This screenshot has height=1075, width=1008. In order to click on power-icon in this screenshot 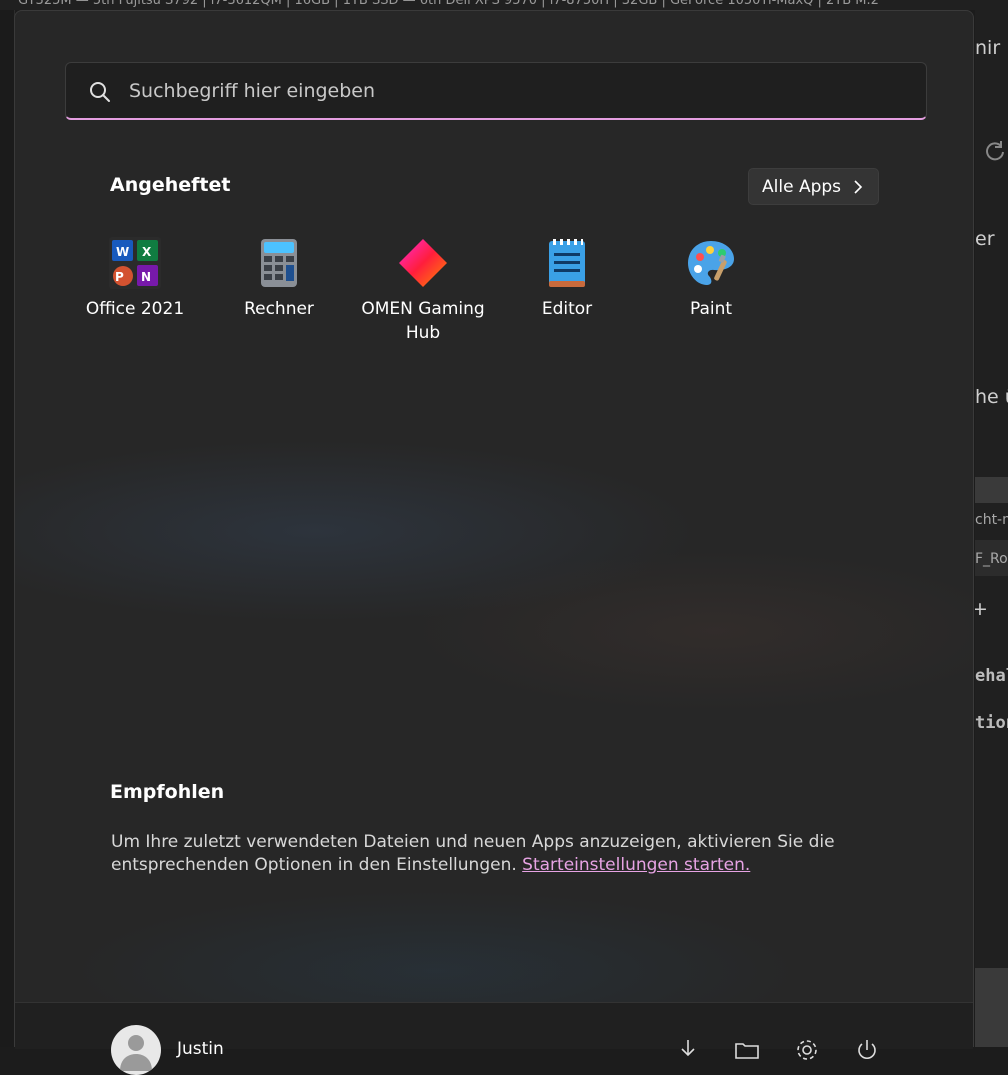, I will do `click(867, 1050)`.